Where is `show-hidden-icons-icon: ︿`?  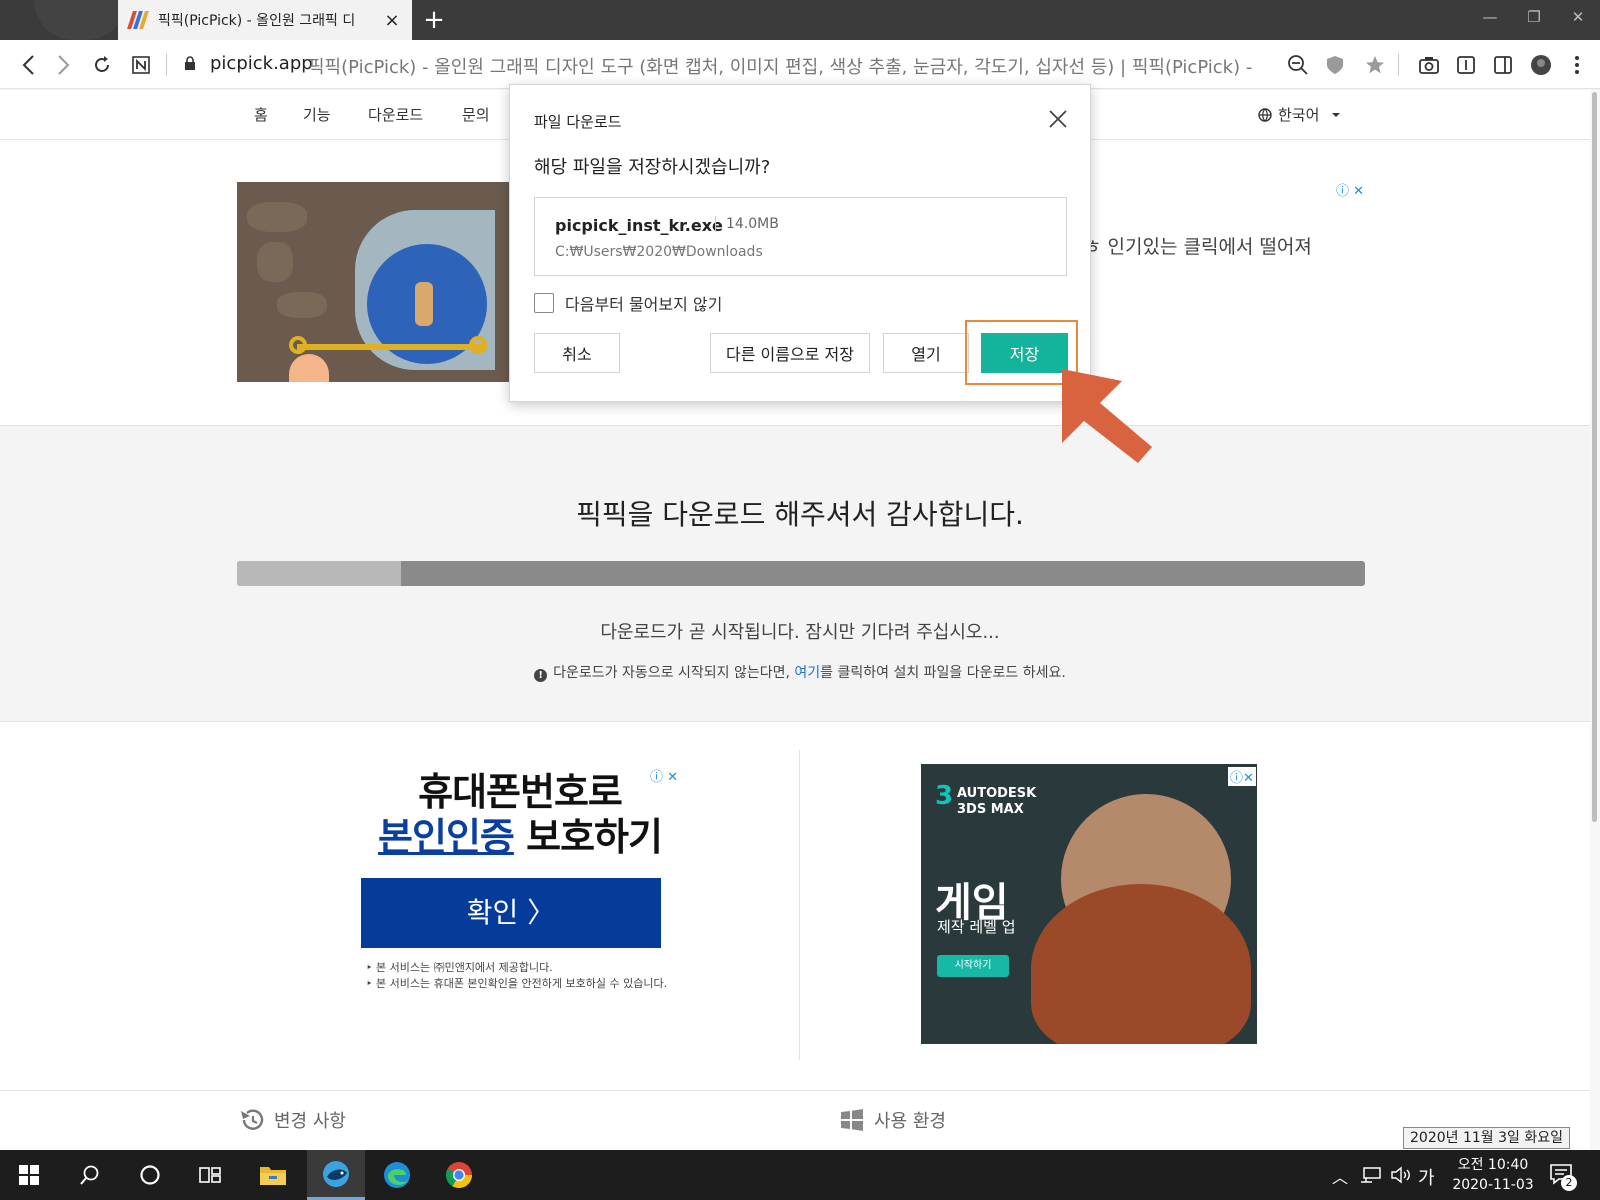
show-hidden-icons-icon: ︿ is located at coordinates (1340, 1176).